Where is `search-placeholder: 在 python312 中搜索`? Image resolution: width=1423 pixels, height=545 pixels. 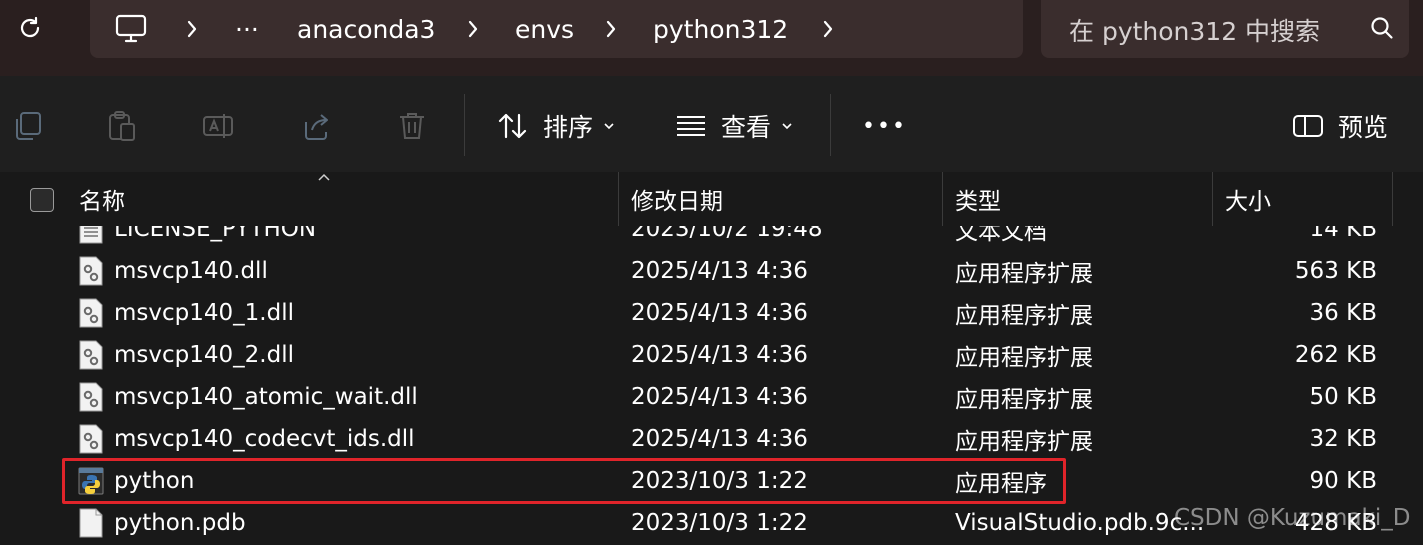
search-placeholder: 在 python312 中搜索 is located at coordinates (1203, 30).